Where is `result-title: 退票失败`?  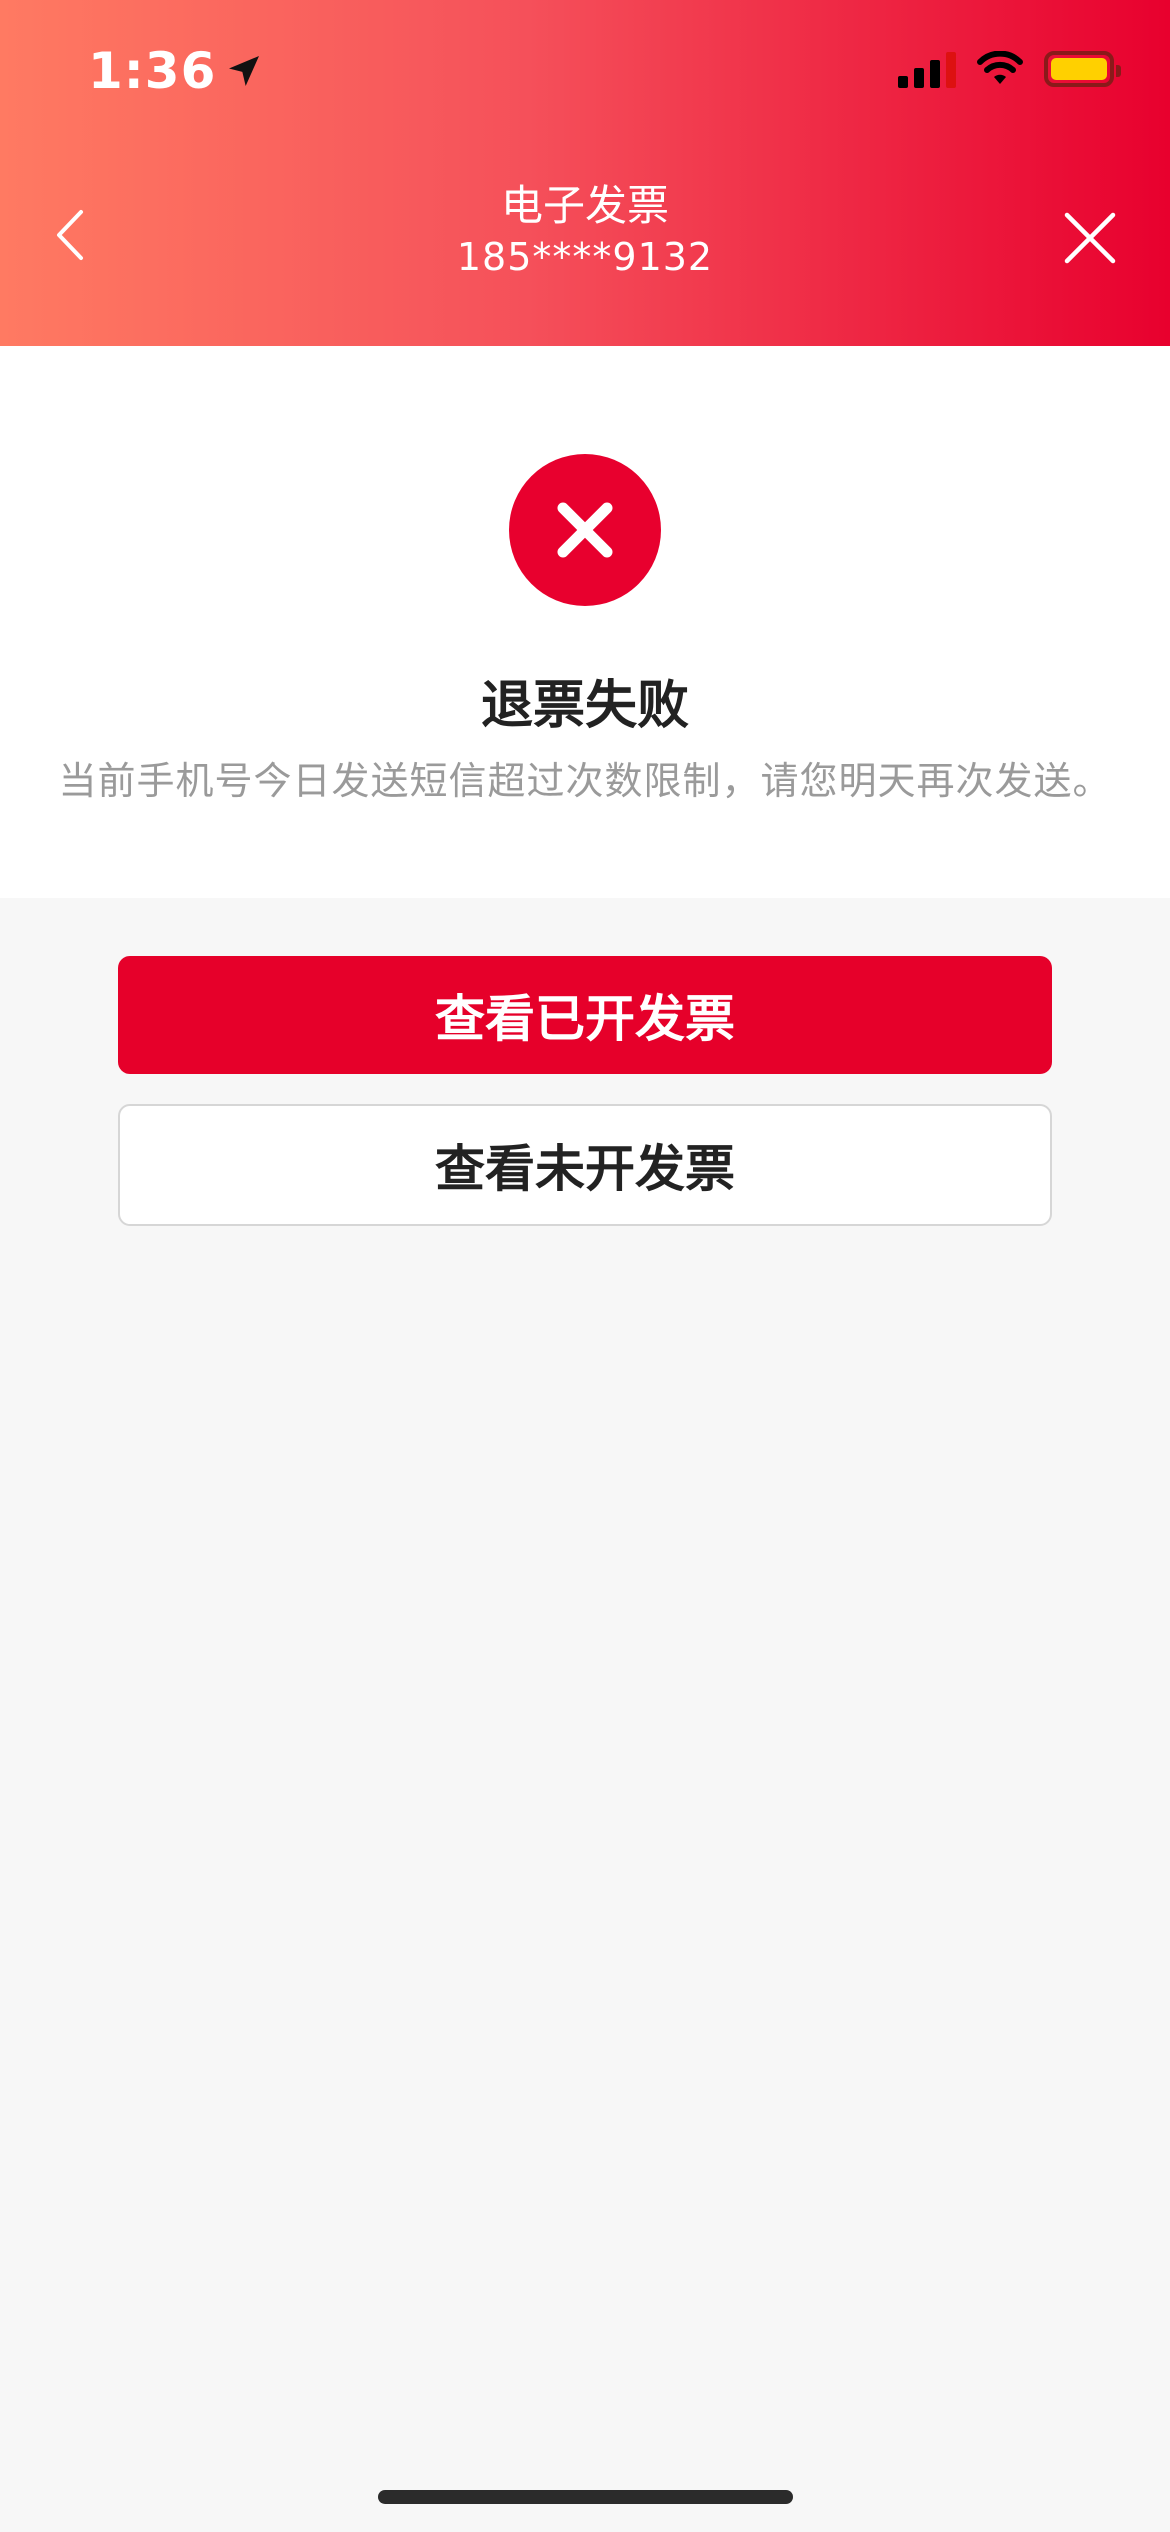
result-title: 退票失败 is located at coordinates (584, 706).